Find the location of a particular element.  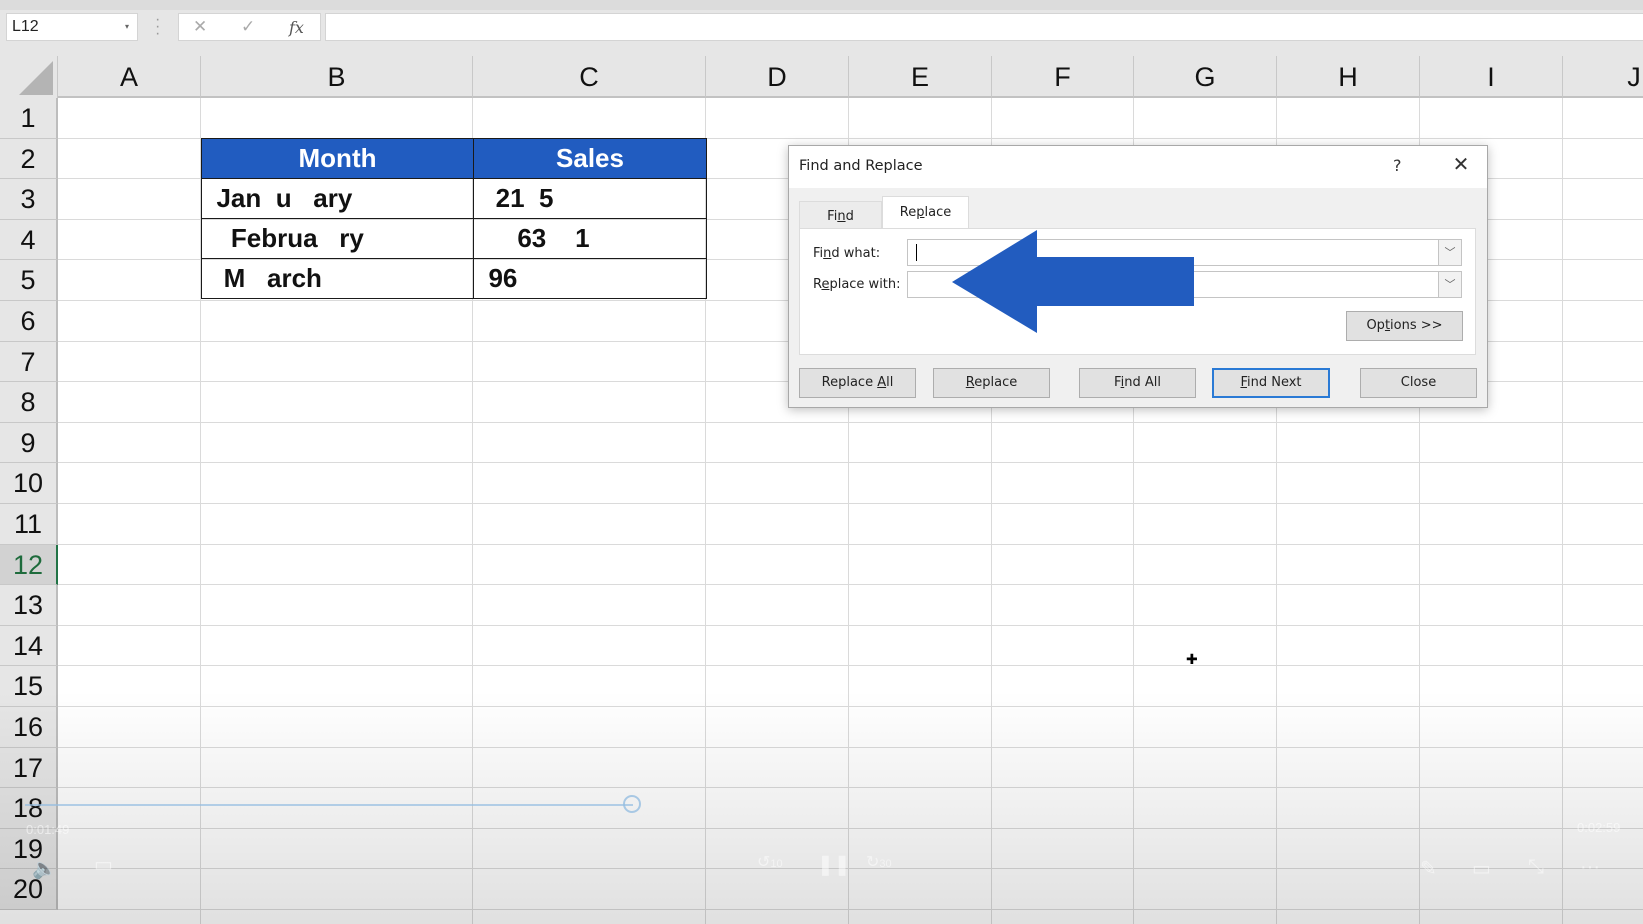

table-row: Februa ry 63 1 is located at coordinates (454, 238).